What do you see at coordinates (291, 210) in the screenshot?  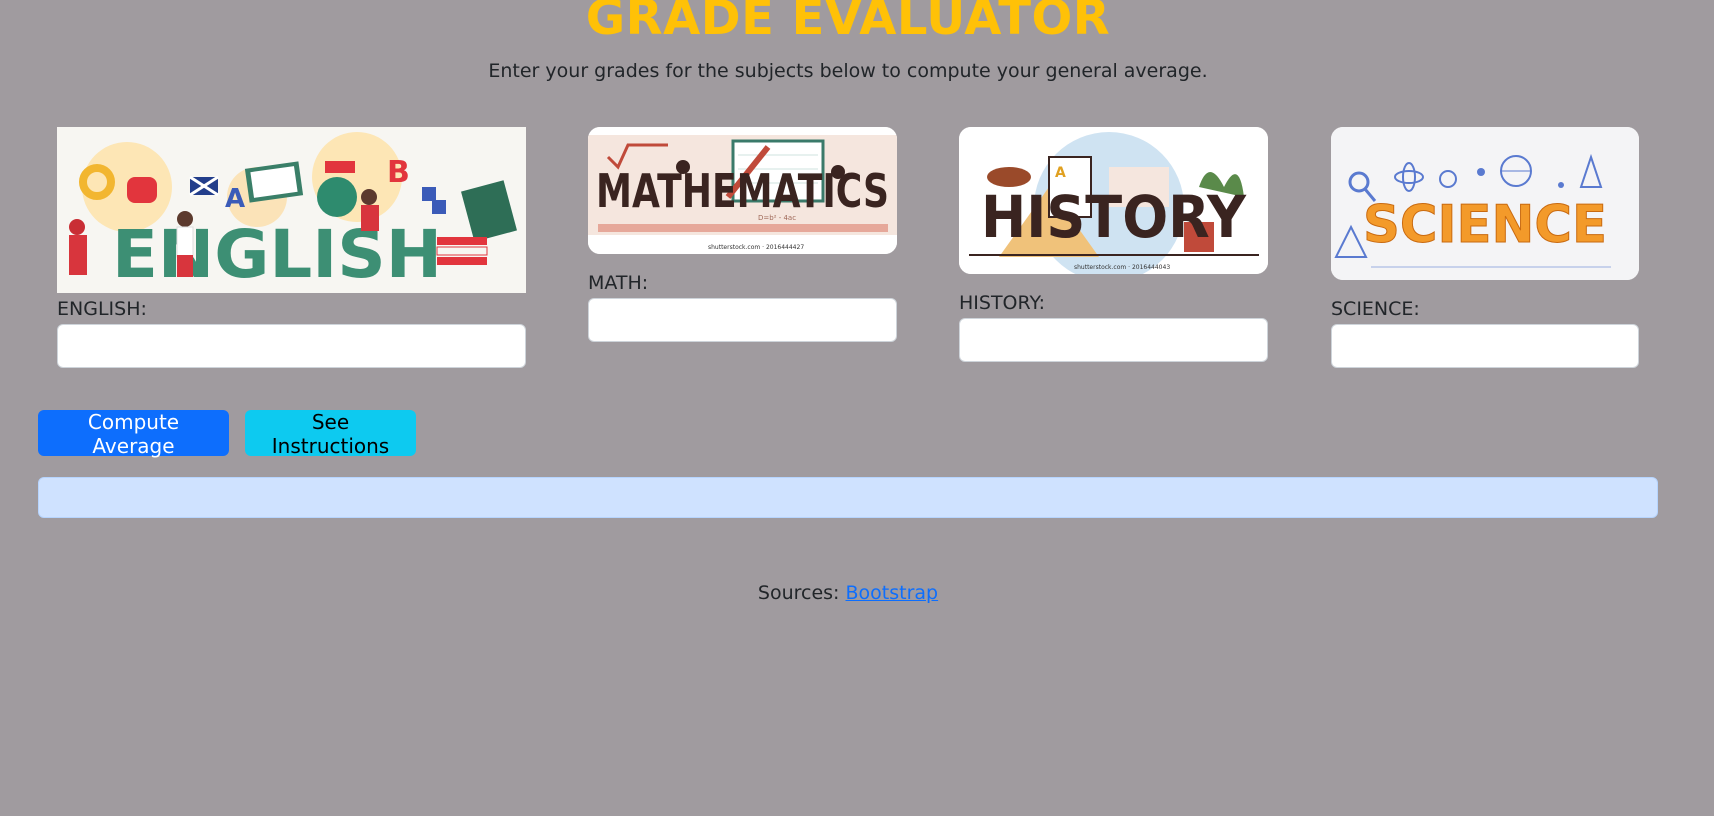 I see `english-banner-image: B A ENGLISH` at bounding box center [291, 210].